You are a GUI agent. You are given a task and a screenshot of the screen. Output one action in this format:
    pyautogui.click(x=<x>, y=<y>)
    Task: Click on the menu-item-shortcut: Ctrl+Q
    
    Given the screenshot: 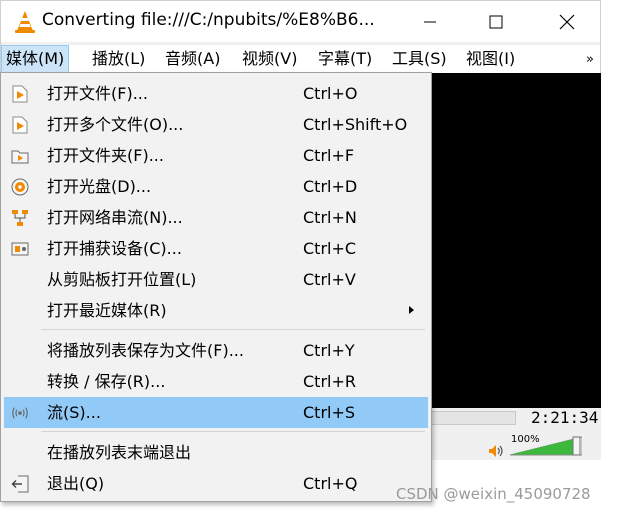 What is the action you would take?
    pyautogui.click(x=330, y=483)
    